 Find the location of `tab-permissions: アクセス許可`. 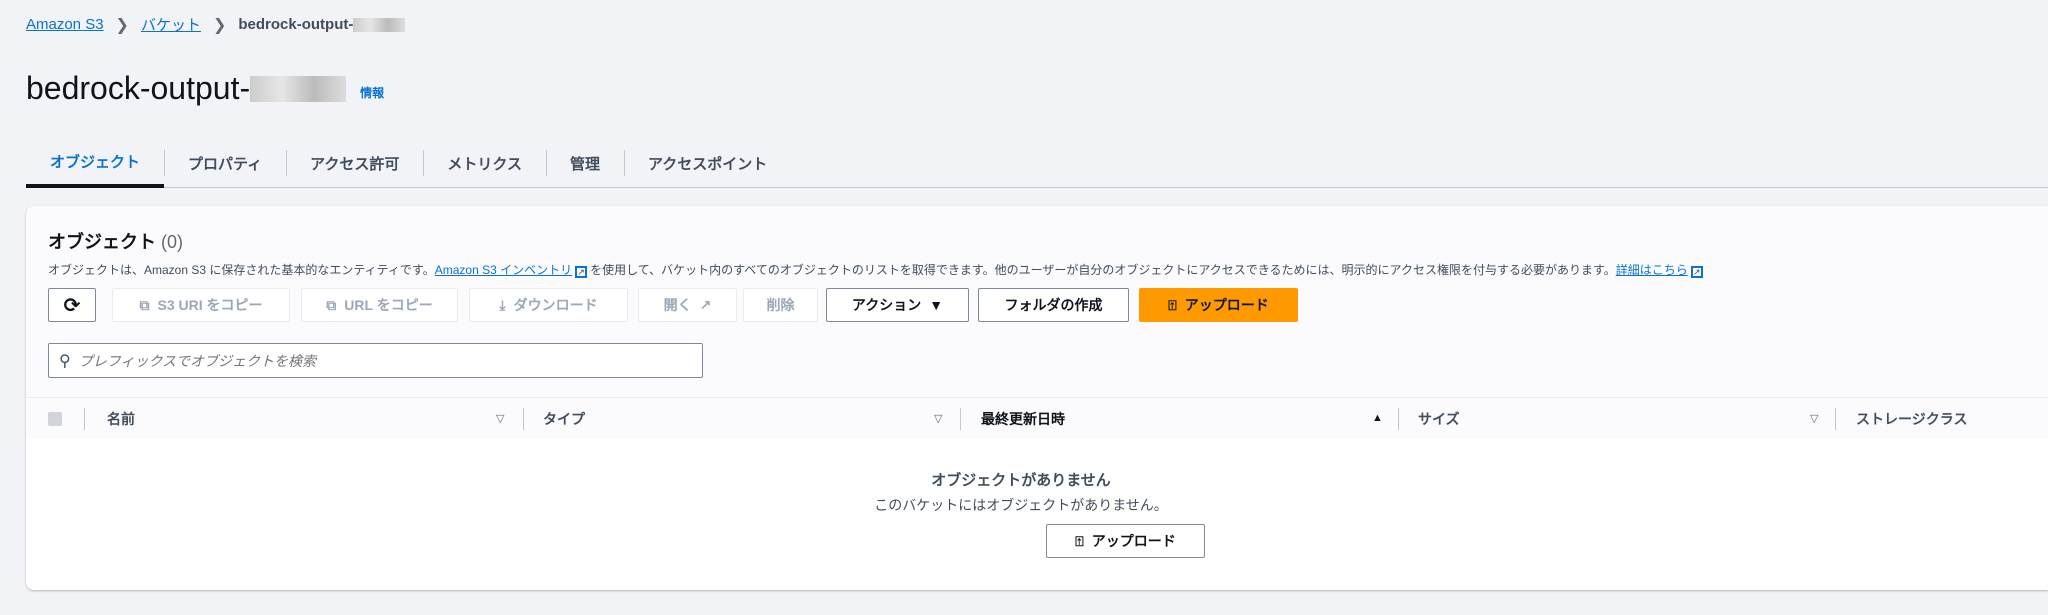

tab-permissions: アクセス許可 is located at coordinates (354, 163).